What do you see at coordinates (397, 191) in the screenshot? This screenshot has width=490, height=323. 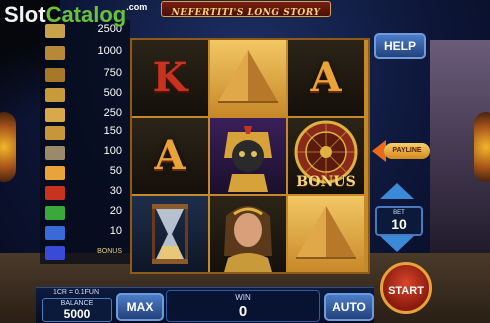 I see `bet-increase-button` at bounding box center [397, 191].